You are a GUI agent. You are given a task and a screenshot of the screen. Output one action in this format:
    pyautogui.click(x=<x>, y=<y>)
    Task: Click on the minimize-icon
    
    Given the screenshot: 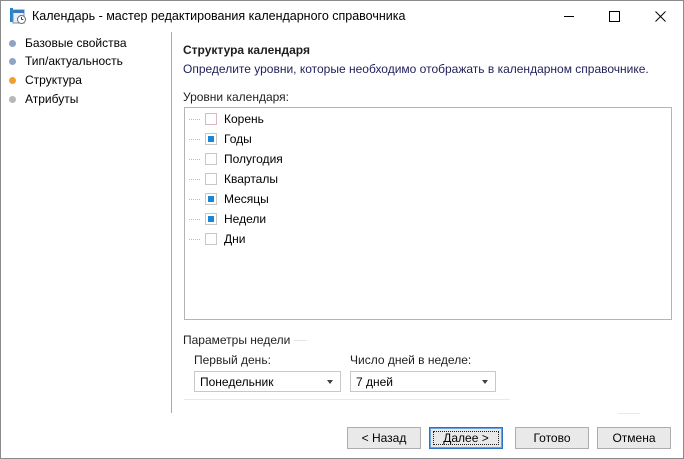 What is the action you would take?
    pyautogui.click(x=569, y=16)
    